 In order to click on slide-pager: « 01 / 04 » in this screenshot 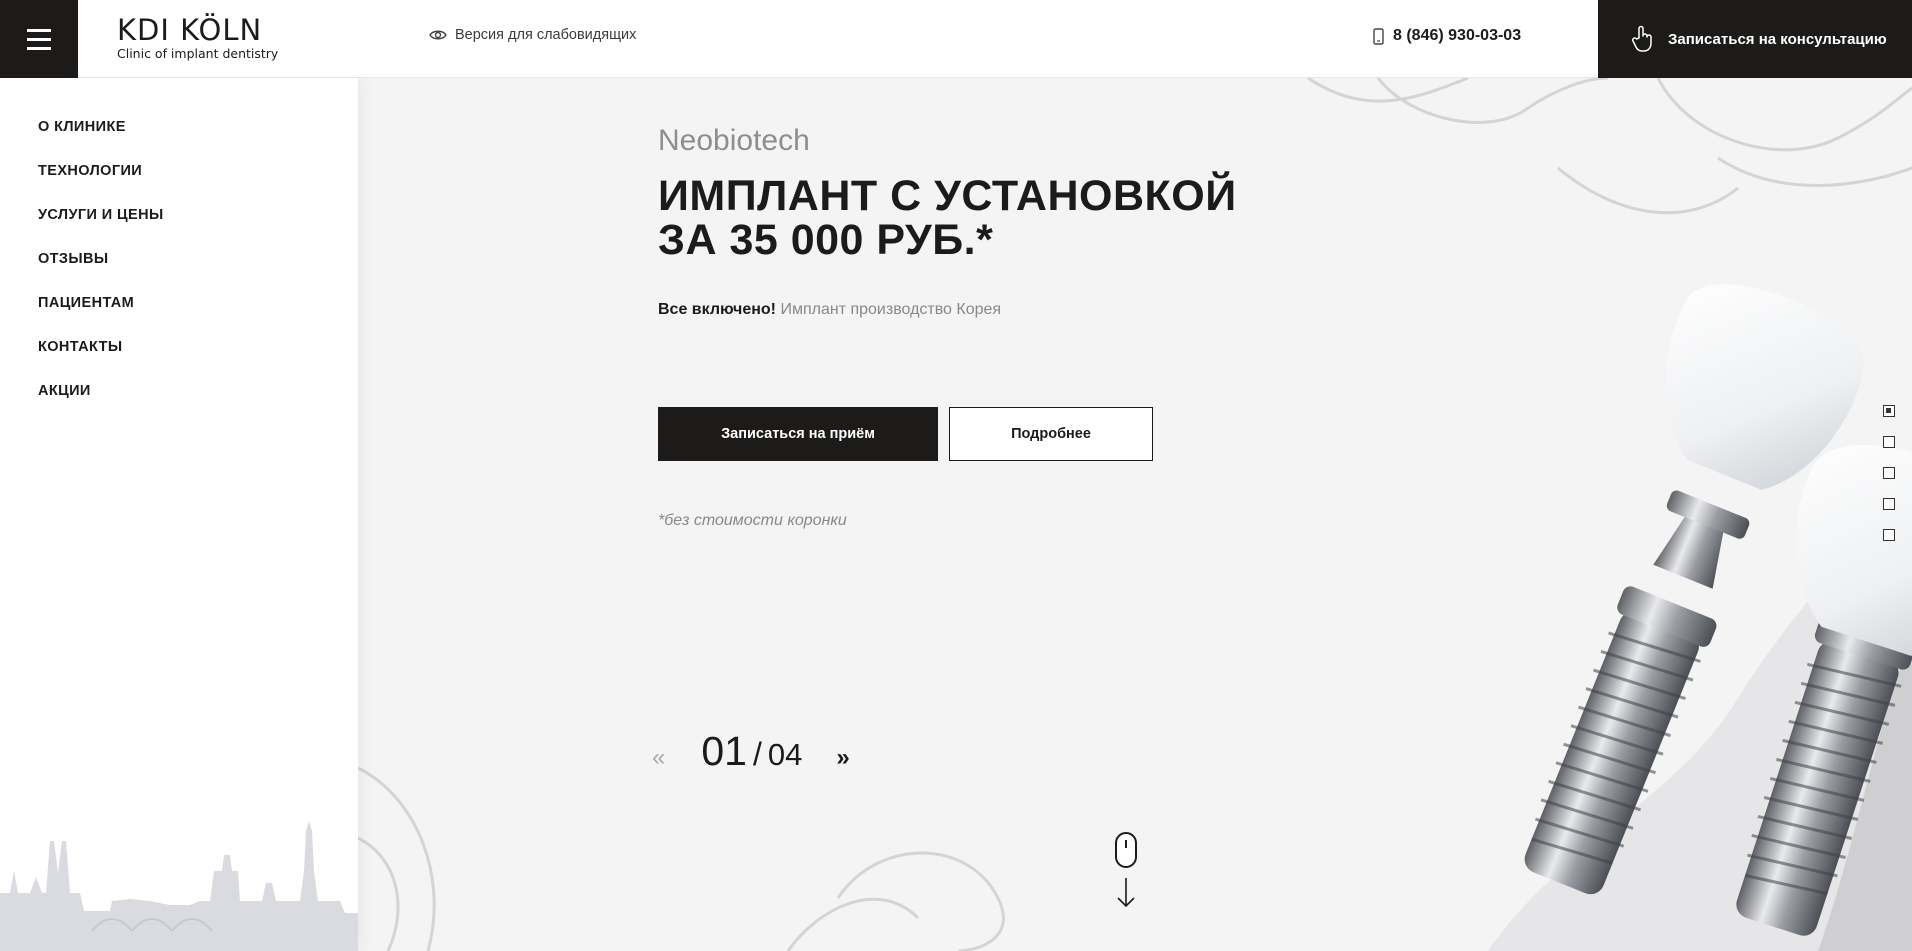, I will do `click(751, 751)`.